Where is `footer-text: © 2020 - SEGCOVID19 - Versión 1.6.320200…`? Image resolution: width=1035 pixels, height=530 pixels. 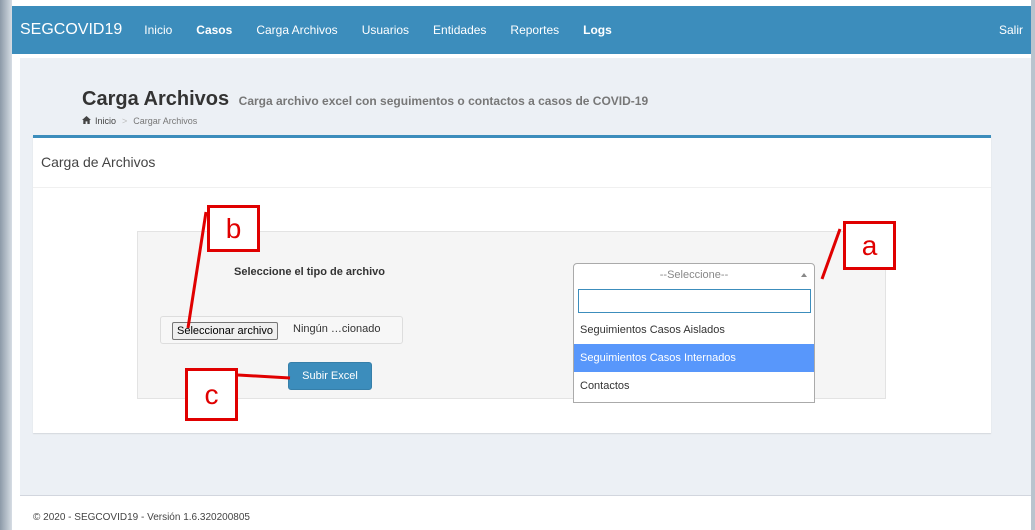
footer-text: © 2020 - SEGCOVID19 - Versión 1.6.320200… is located at coordinates (141, 517).